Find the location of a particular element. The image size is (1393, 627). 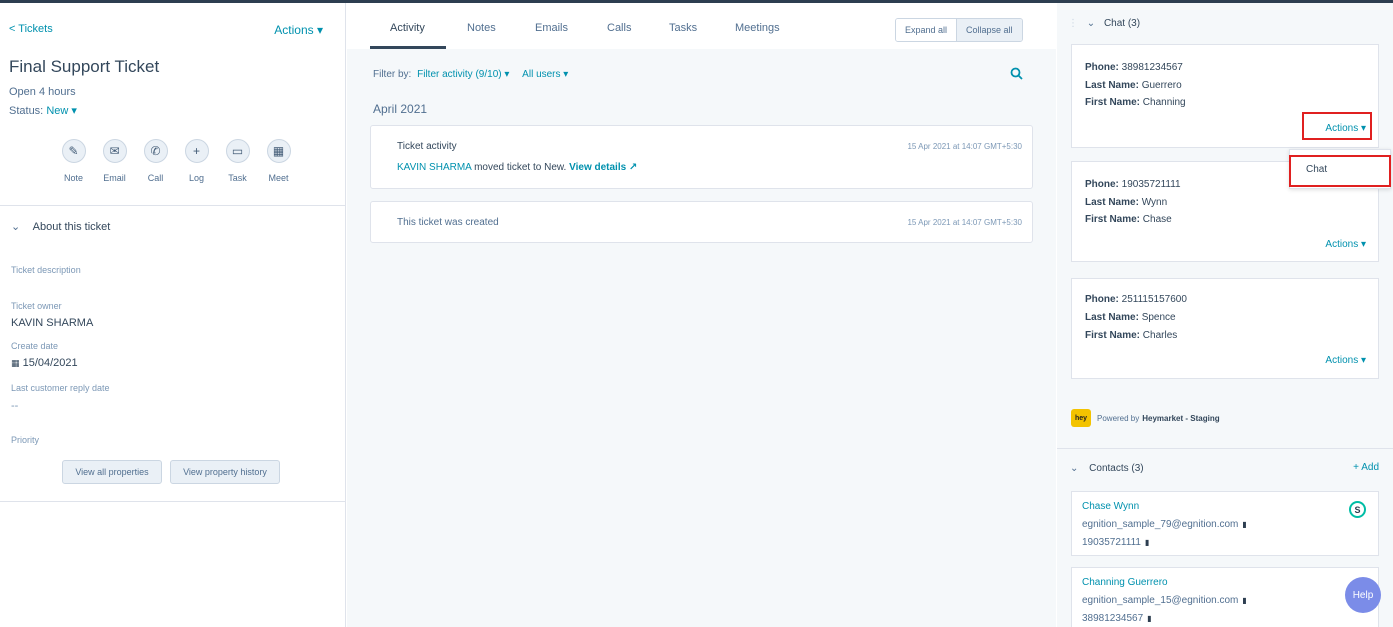

email-icon: ✉ is located at coordinates (114, 151).